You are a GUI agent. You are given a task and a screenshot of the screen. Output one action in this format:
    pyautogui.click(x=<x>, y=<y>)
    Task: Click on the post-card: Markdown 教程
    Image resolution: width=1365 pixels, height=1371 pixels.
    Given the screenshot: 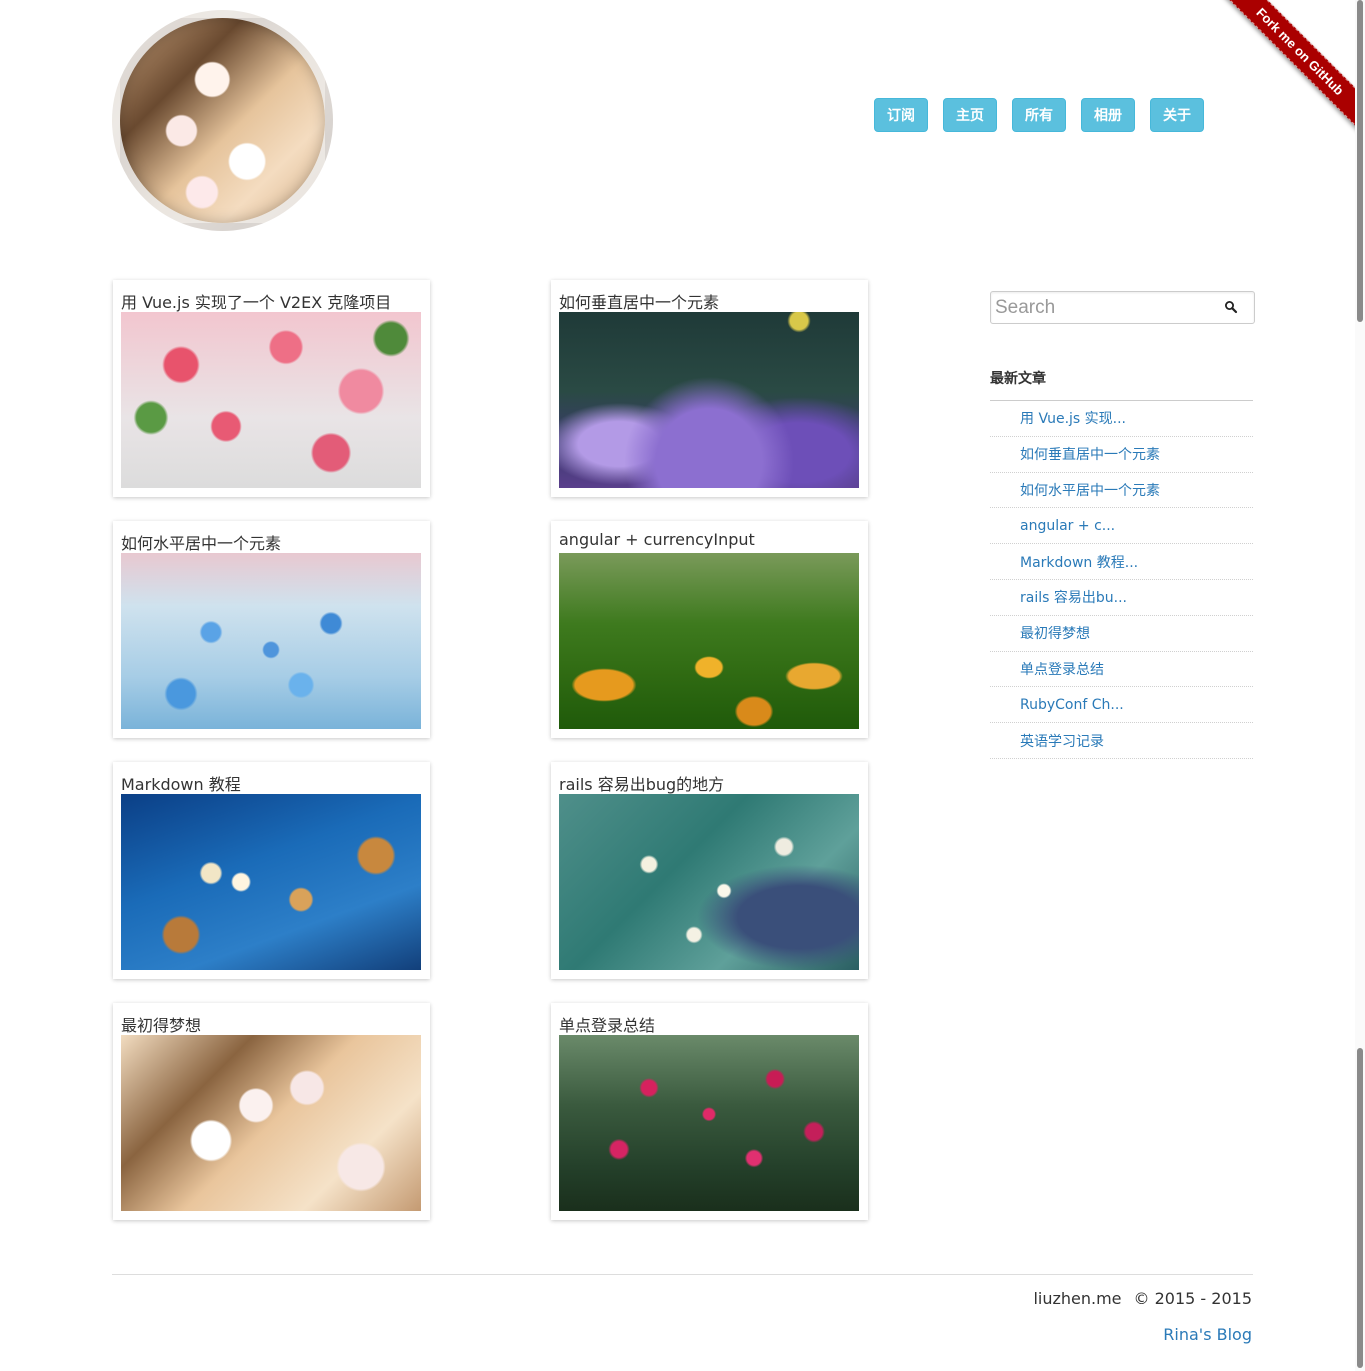 What is the action you would take?
    pyautogui.click(x=271, y=870)
    